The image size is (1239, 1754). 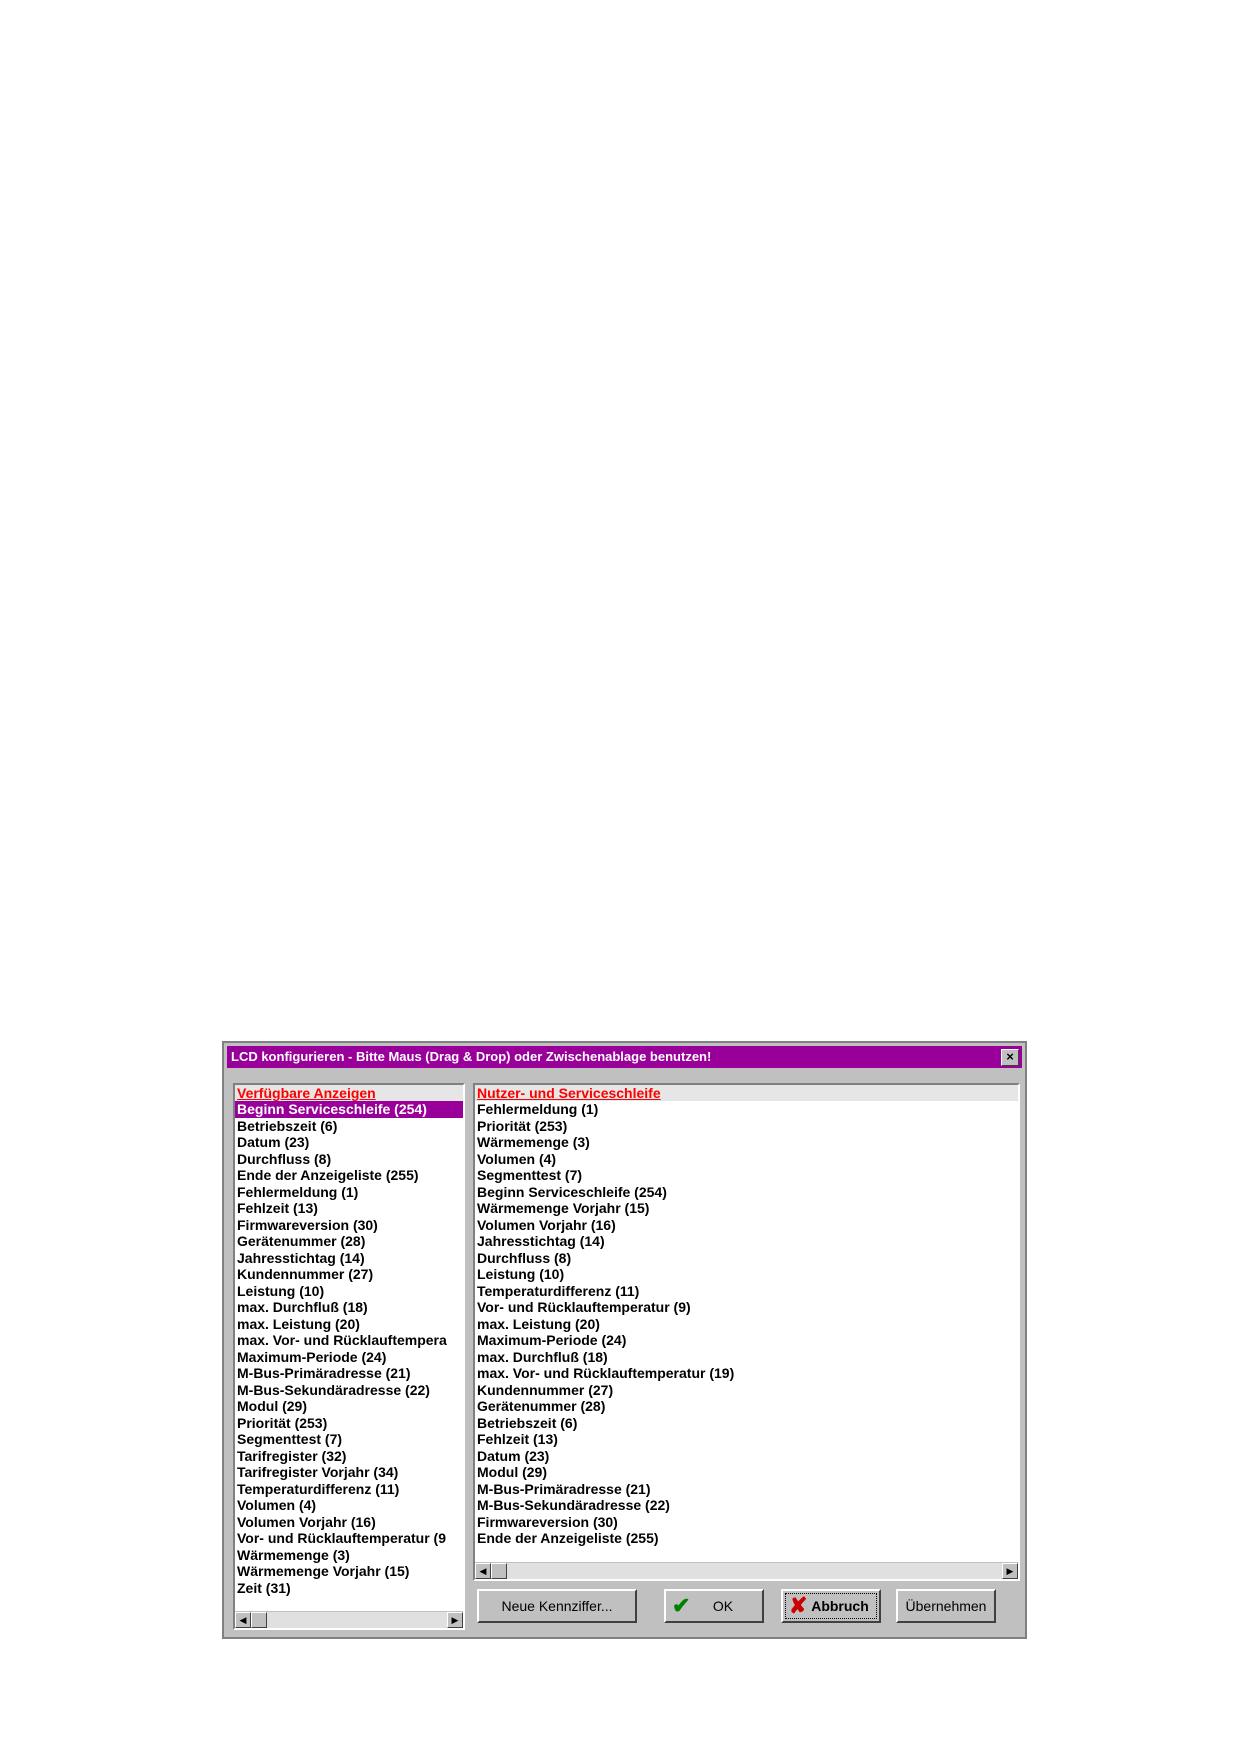 What do you see at coordinates (723, 1606) in the screenshot?
I see `ok-label: OK` at bounding box center [723, 1606].